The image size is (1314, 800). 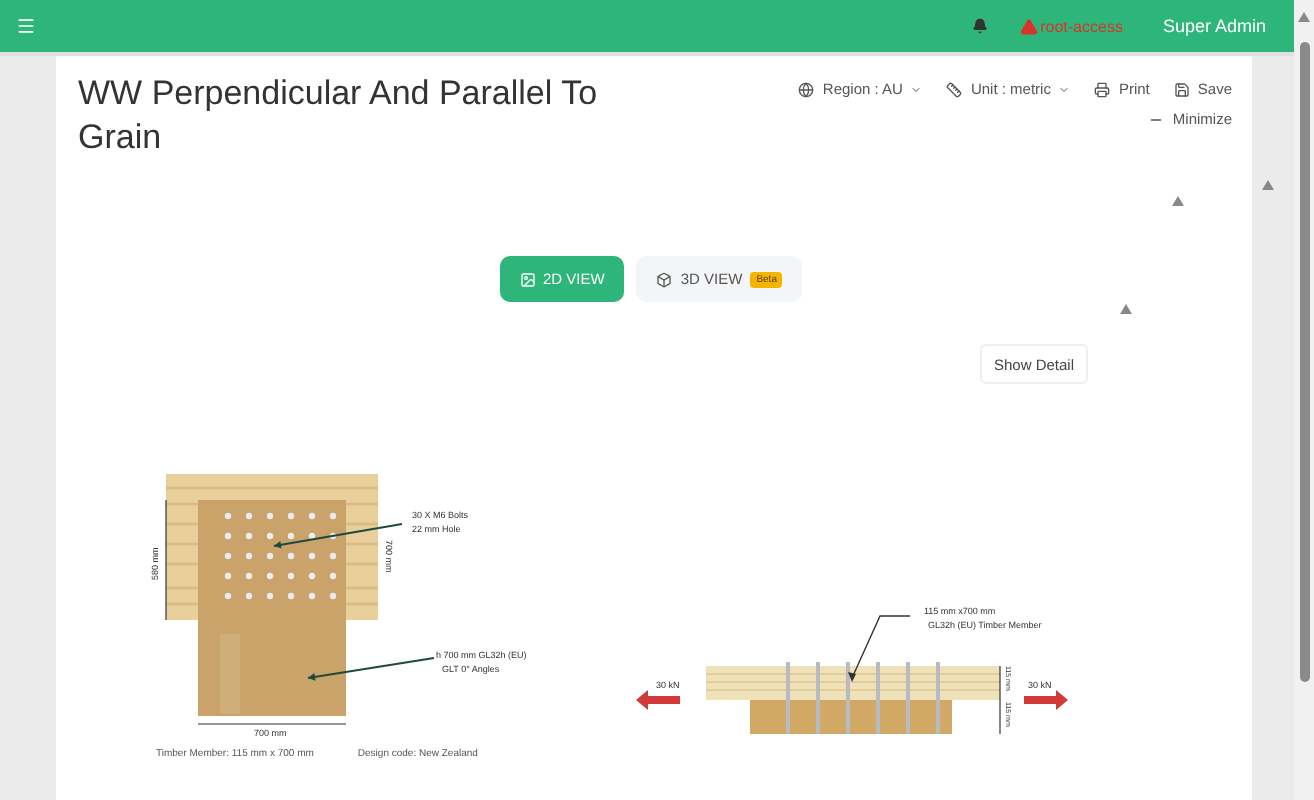 I want to click on warning-icon, so click(x=1029, y=26).